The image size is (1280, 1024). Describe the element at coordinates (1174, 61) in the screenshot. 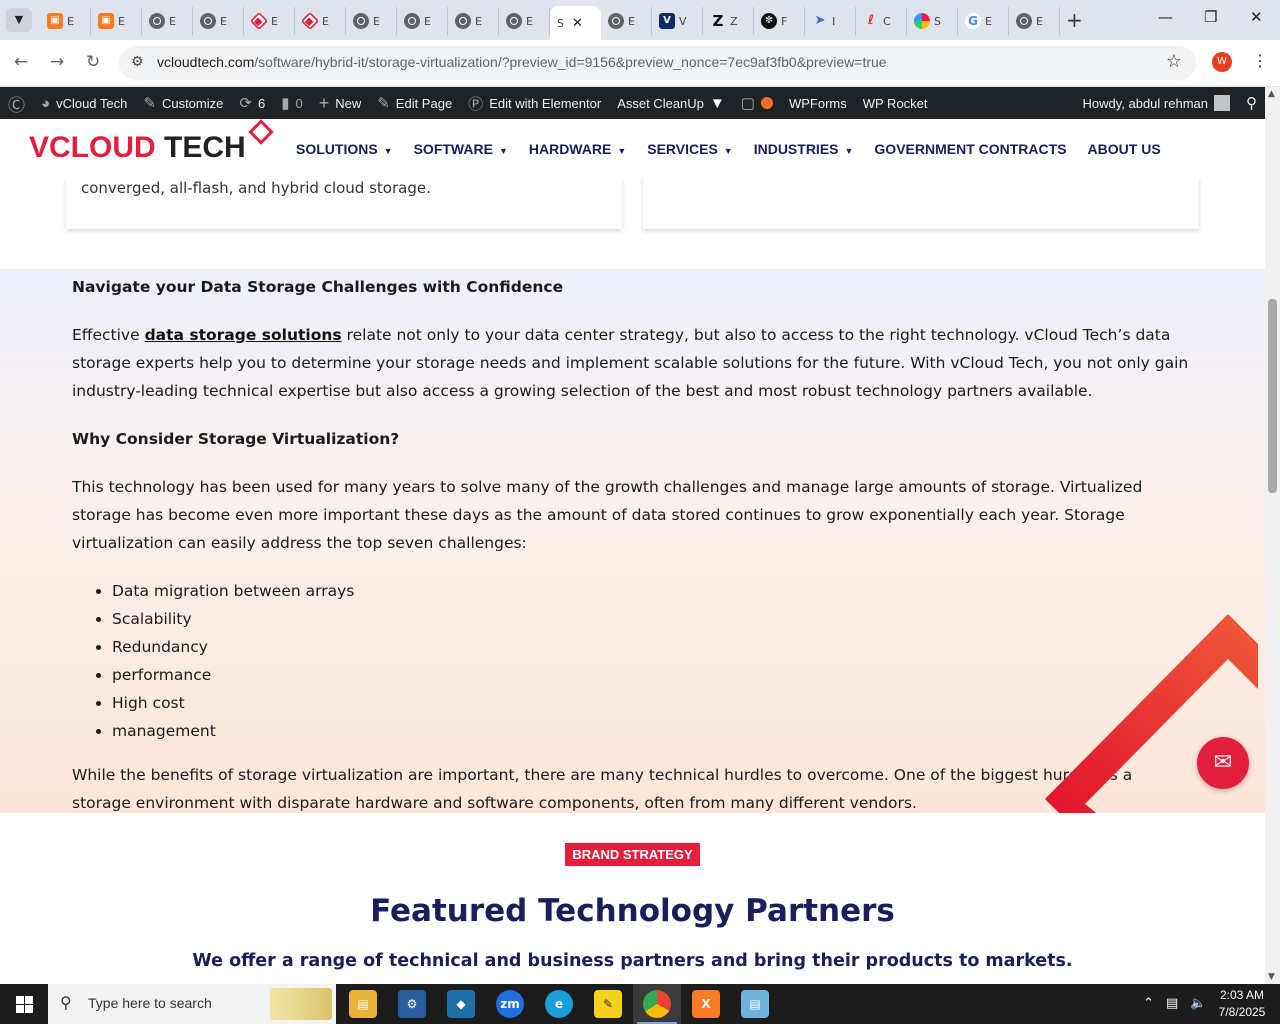

I see `bookmark-star-icon: ☆` at that location.